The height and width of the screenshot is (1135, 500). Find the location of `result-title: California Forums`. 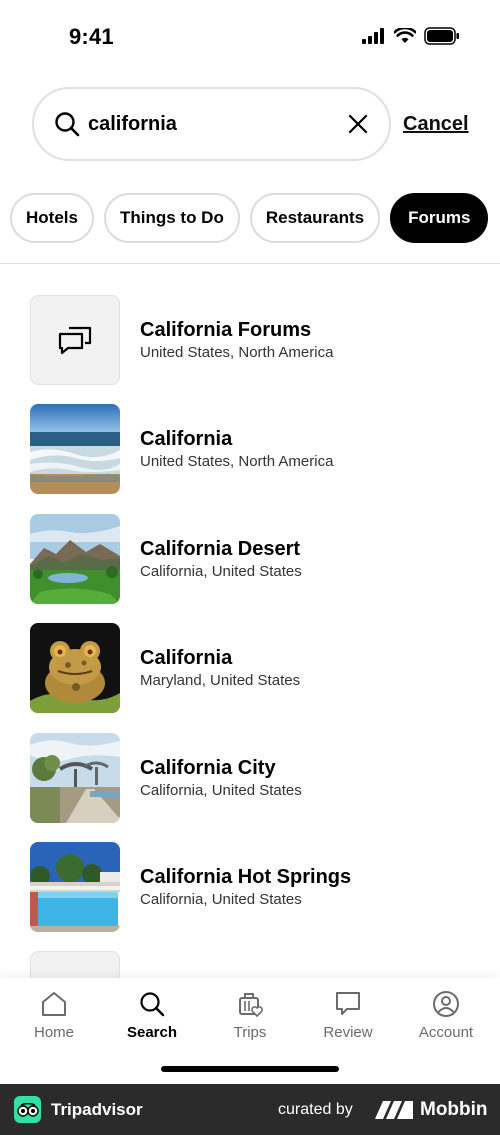

result-title: California Forums is located at coordinates (226, 329).